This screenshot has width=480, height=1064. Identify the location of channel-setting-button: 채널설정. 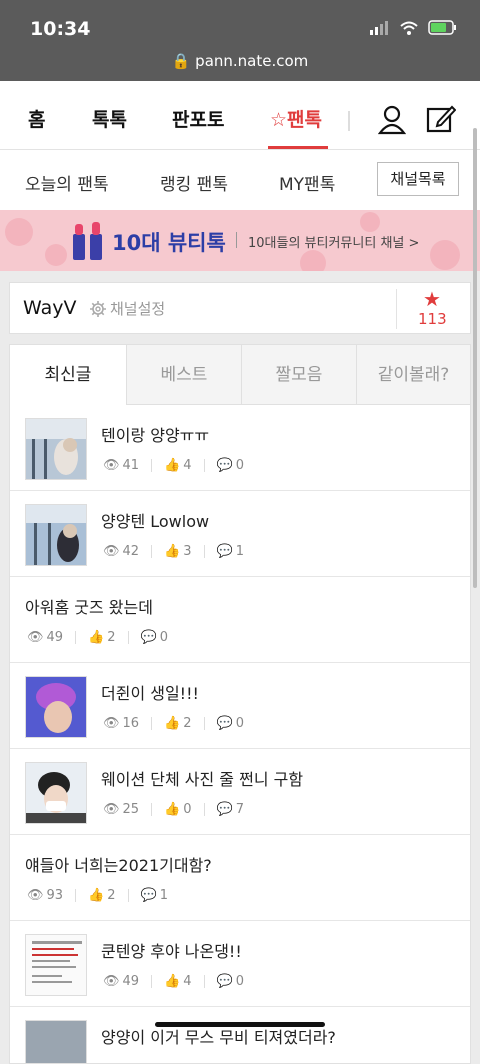
(127, 308).